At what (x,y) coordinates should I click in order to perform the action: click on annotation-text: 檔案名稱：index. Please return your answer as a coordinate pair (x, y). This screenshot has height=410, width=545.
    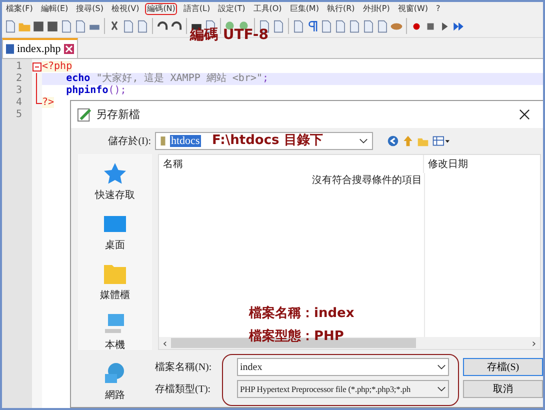
    Looking at the image, I should click on (301, 313).